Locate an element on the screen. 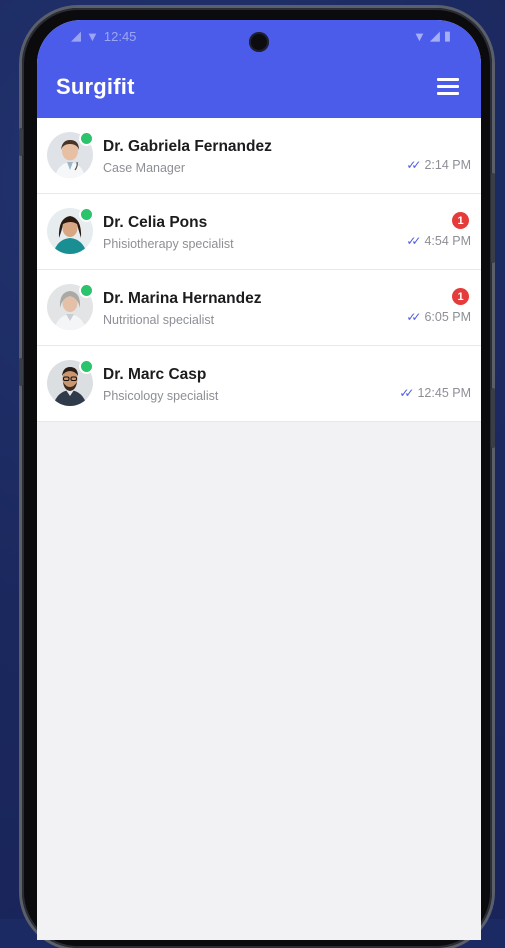  chat-time-text: 2:14 PM is located at coordinates (447, 165).